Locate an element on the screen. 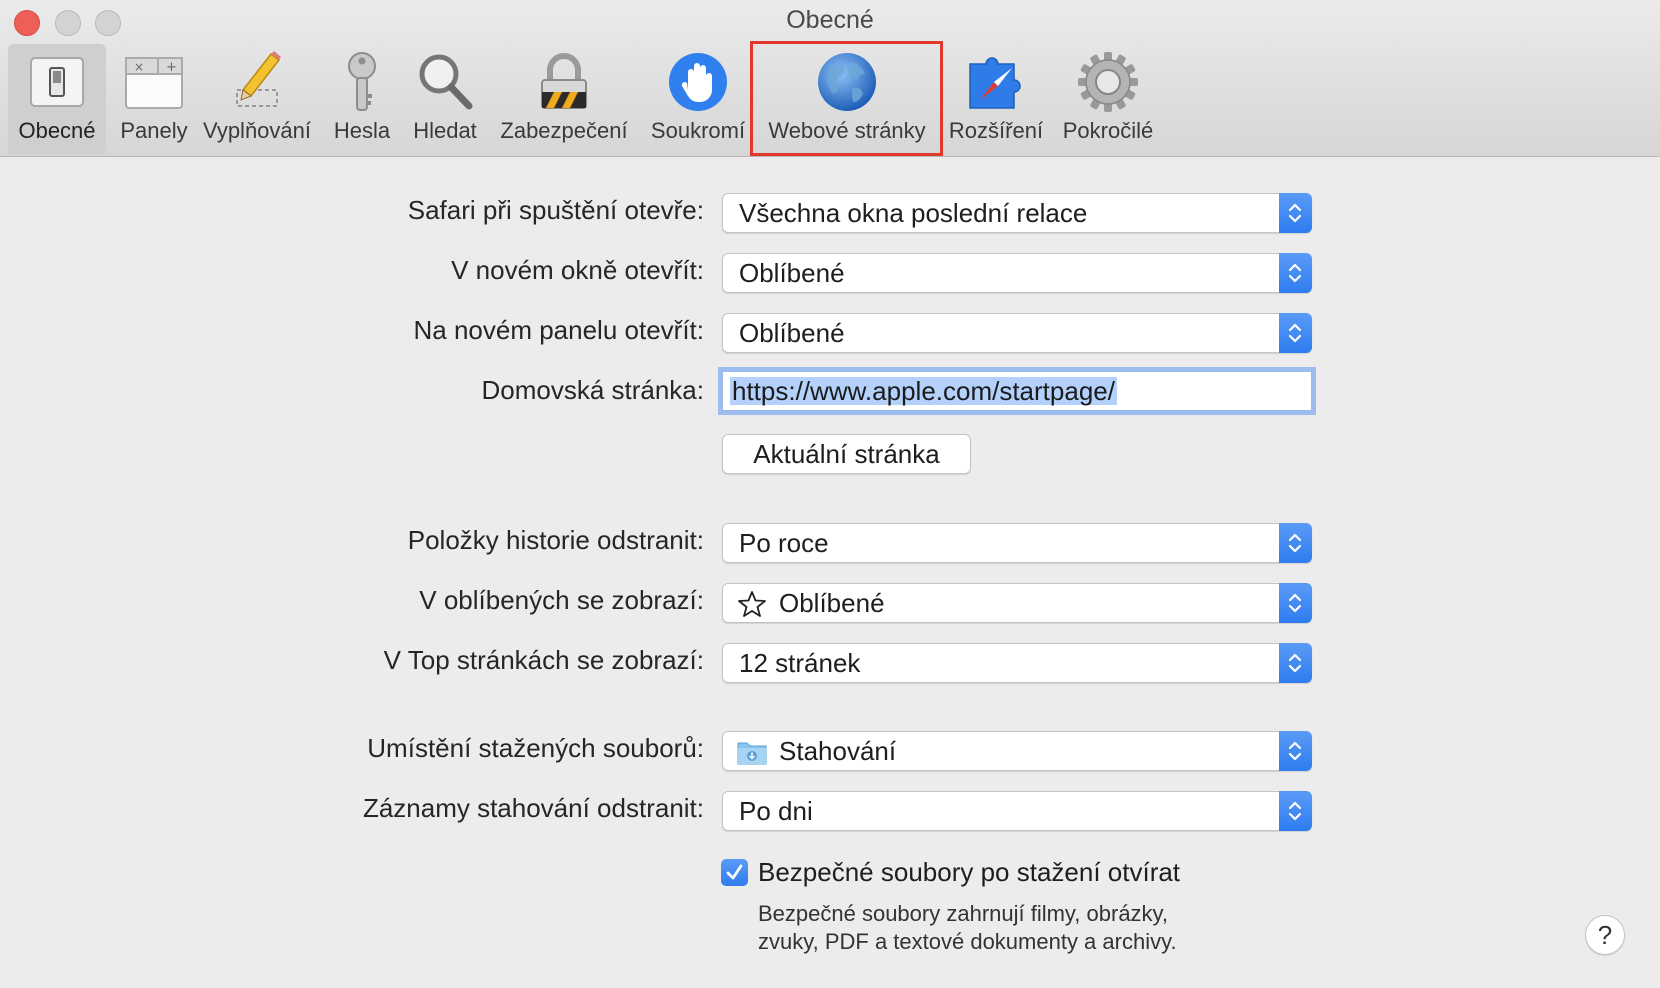 The image size is (1660, 988). remove-history-popup: Po roce is located at coordinates (1017, 543).